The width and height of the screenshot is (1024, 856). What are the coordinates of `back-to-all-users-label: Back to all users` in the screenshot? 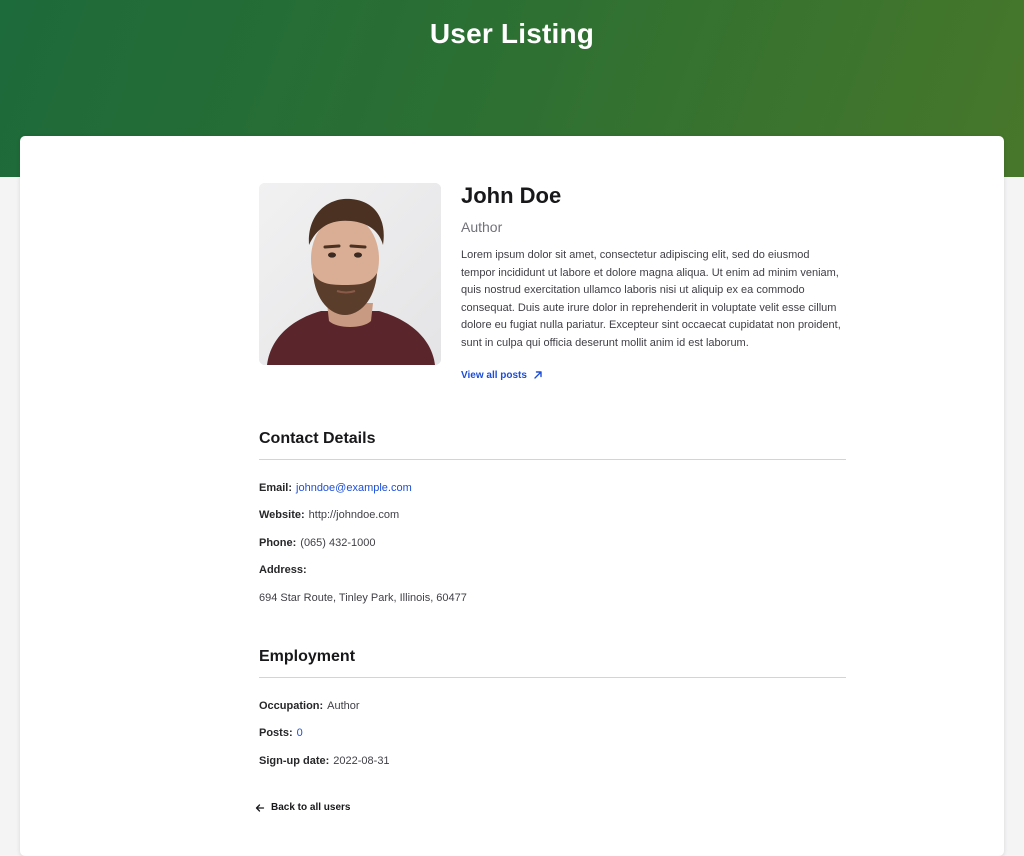 It's located at (311, 808).